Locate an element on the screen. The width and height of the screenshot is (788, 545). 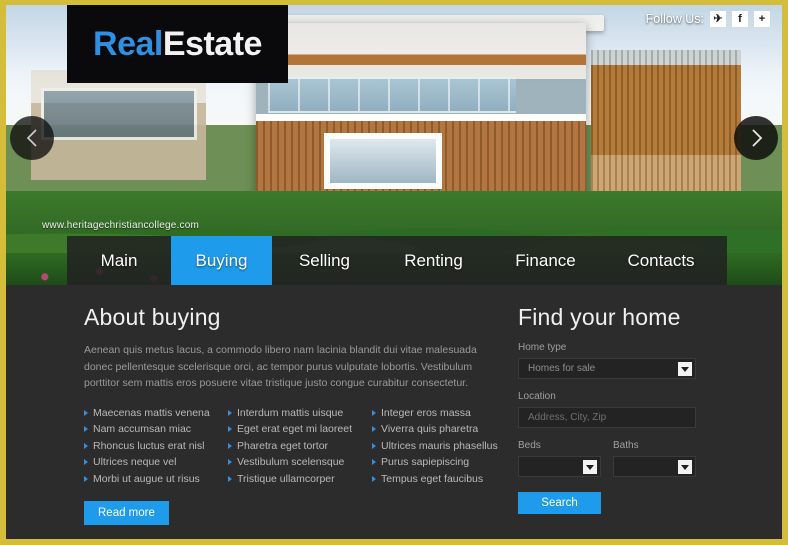
page-title: About buying is located at coordinates (152, 317).